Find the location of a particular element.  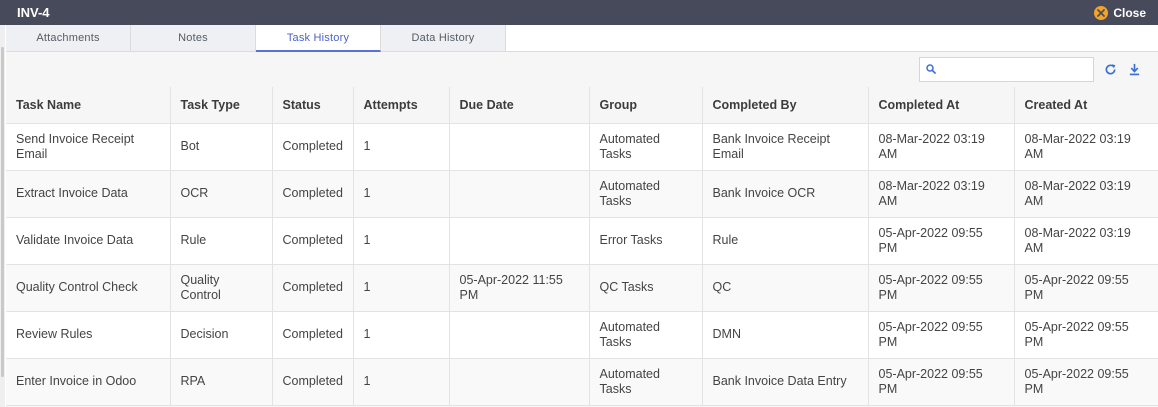

cell-completed-by: DMN is located at coordinates (785, 335).